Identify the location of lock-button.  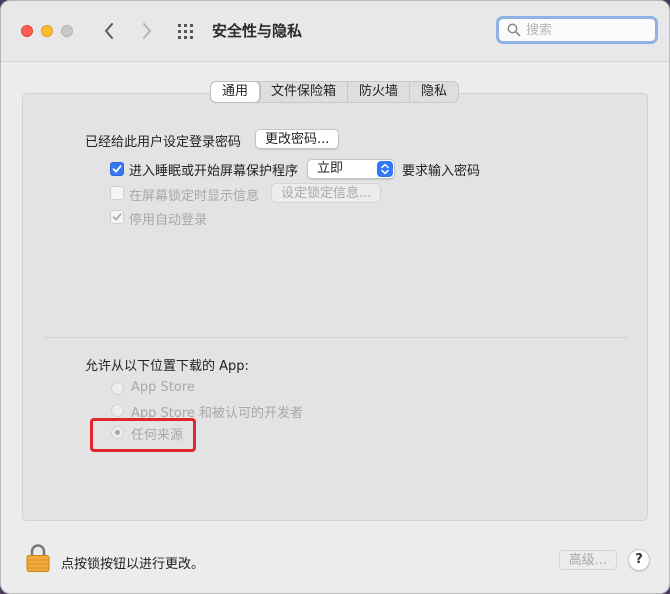
(38, 558).